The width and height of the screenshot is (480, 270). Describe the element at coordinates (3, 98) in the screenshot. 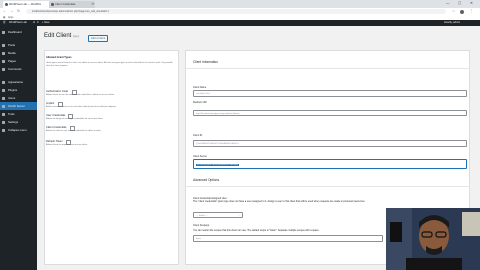

I see `users-icon` at that location.